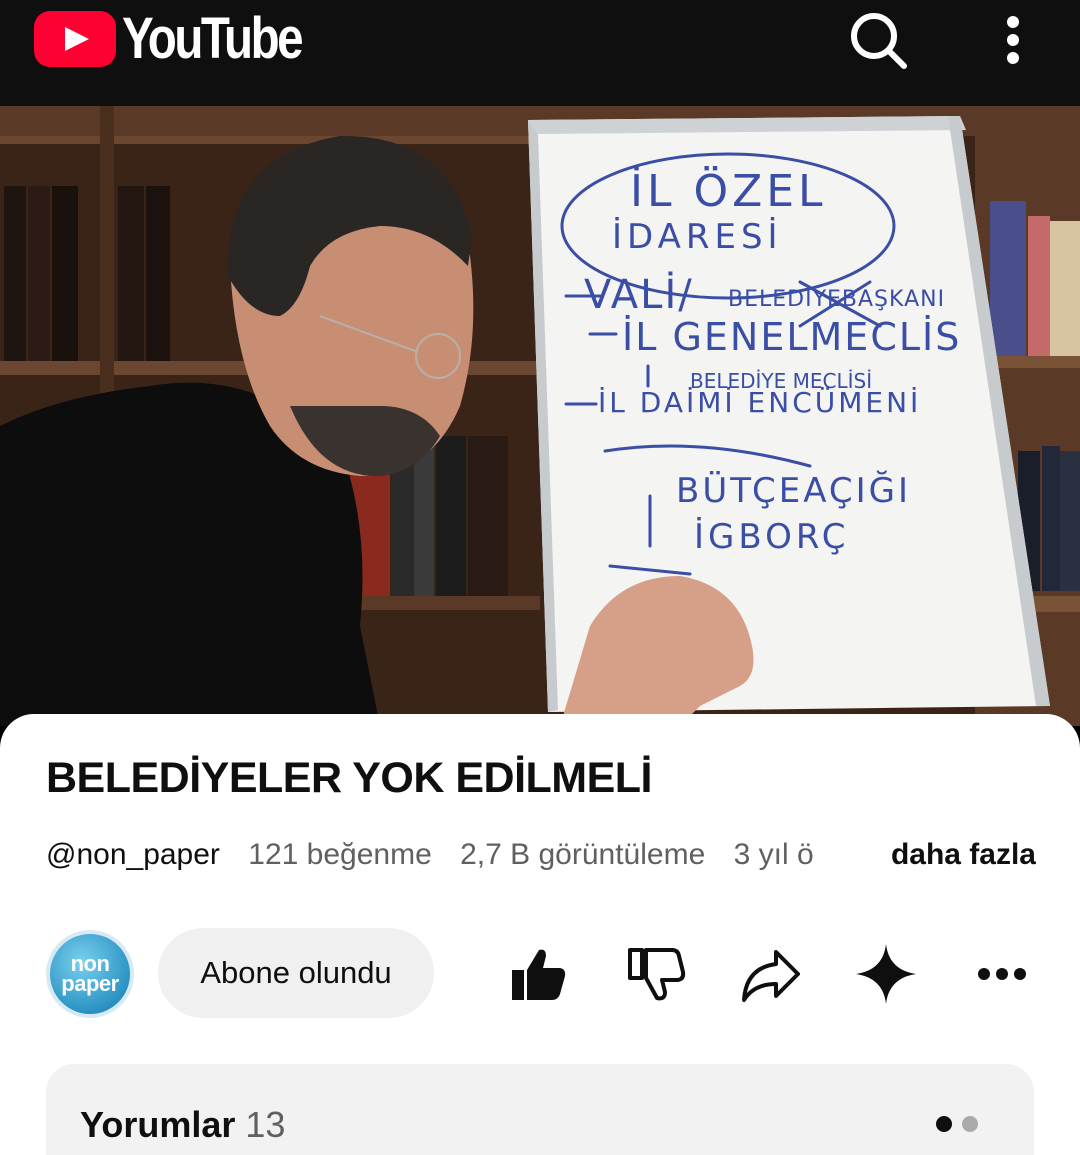 This screenshot has width=1080, height=1155. I want to click on svg-text: VALİ/, so click(639, 294).